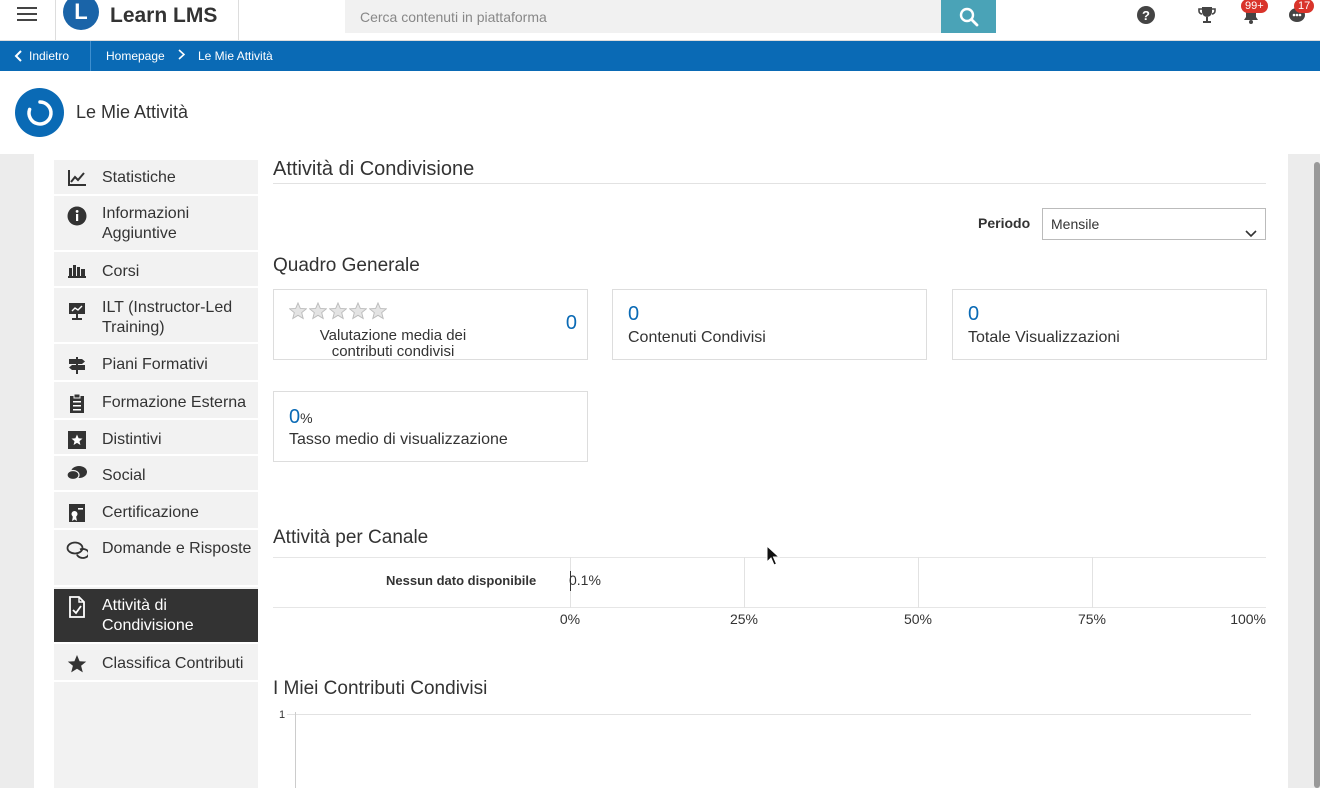  What do you see at coordinates (77, 403) in the screenshot?
I see `clipboard-icon` at bounding box center [77, 403].